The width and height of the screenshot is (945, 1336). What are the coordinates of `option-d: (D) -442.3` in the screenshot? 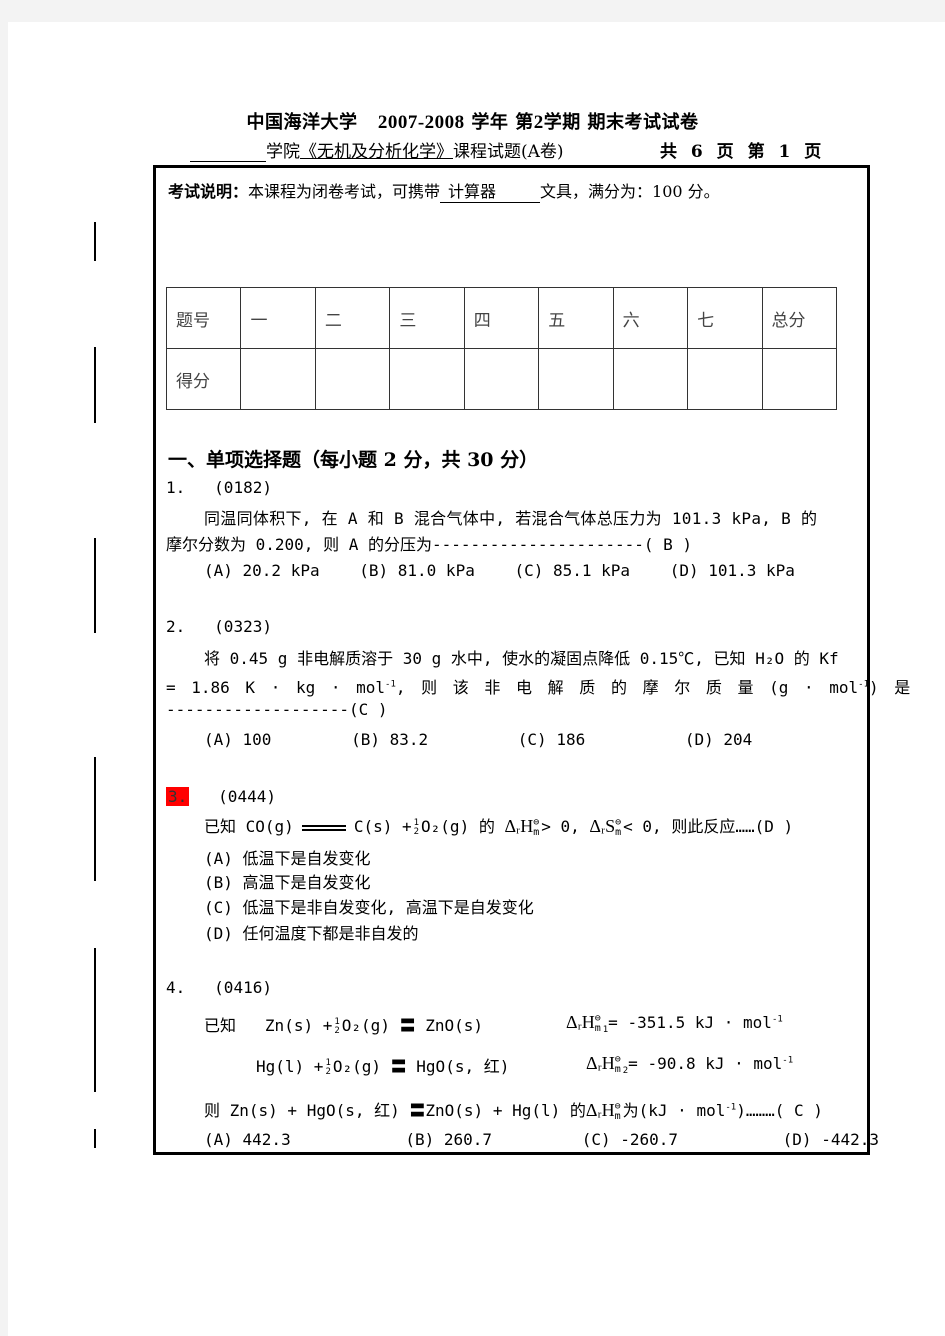 It's located at (830, 1139).